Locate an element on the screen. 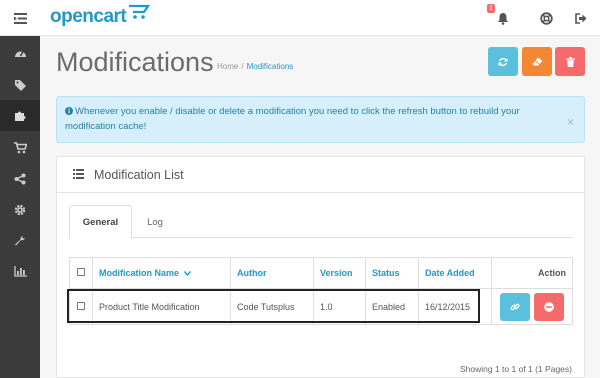  column-header-date-added: Date Added is located at coordinates (455, 273).